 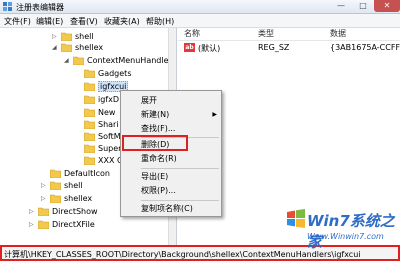 What do you see at coordinates (17, 21) in the screenshot?
I see `menu-file: 文件(F)` at bounding box center [17, 21].